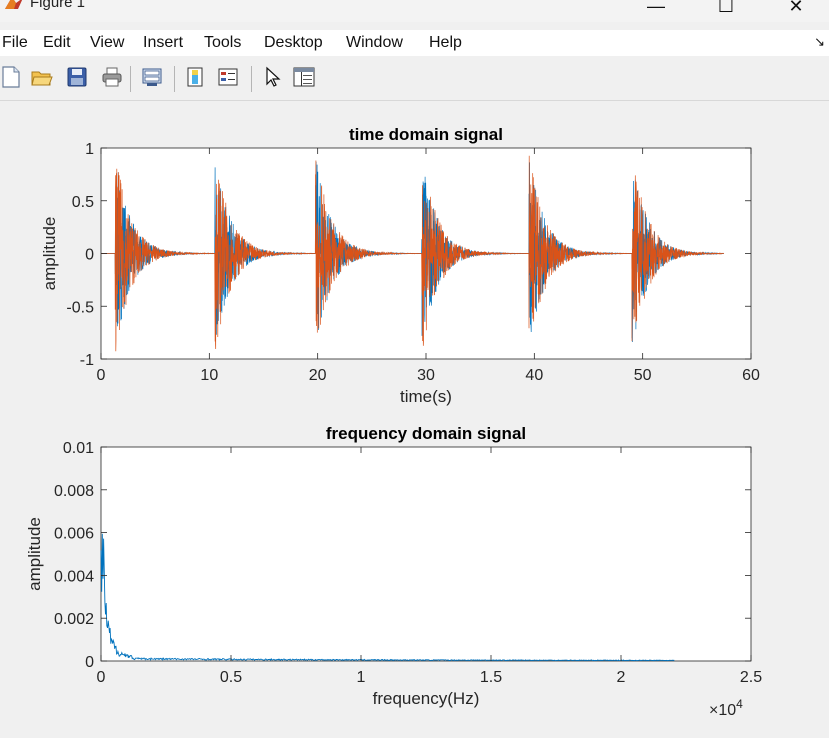  Describe the element at coordinates (78, 448) in the screenshot. I see `y-tick-label: 0.01` at that location.